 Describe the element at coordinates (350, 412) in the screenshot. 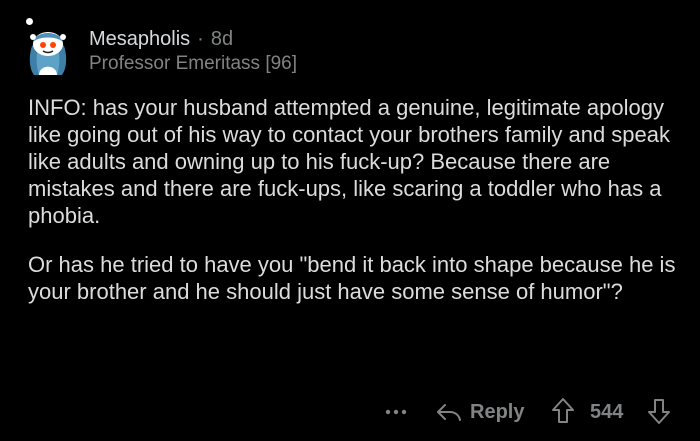

I see `comment-actions: Reply 544` at that location.